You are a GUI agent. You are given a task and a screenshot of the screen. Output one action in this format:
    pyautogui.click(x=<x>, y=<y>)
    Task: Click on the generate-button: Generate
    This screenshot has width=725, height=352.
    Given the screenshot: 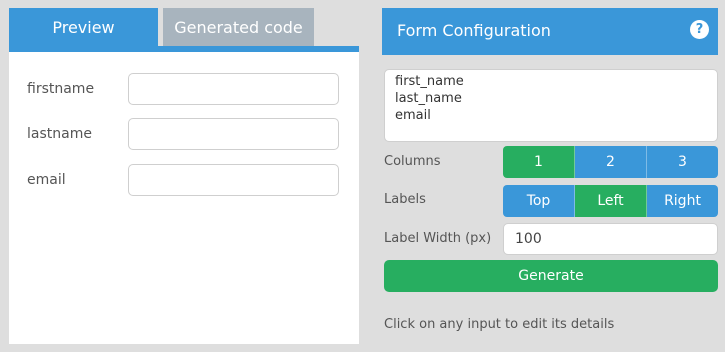 What is the action you would take?
    pyautogui.click(x=551, y=276)
    